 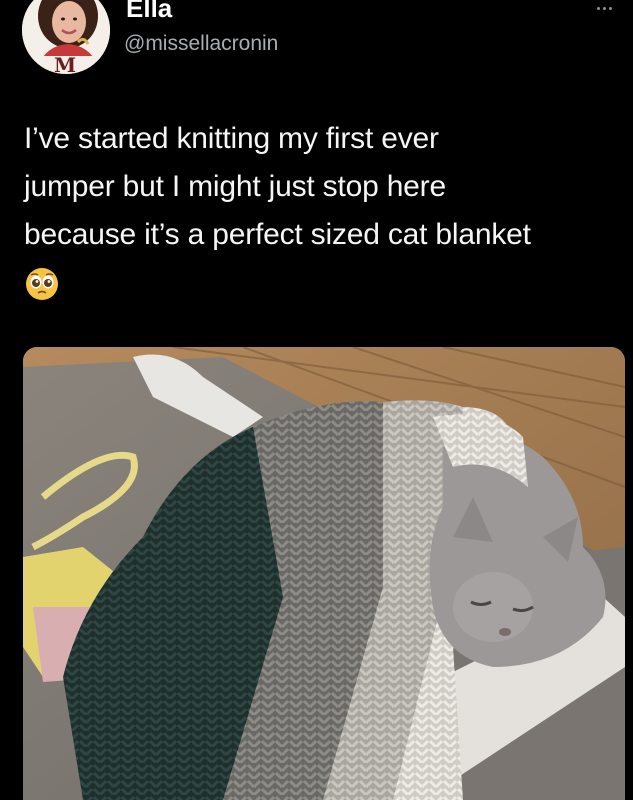 What do you see at coordinates (277, 234) in the screenshot?
I see `tweet-text-line: because it’s a perfect sized cat blanket` at bounding box center [277, 234].